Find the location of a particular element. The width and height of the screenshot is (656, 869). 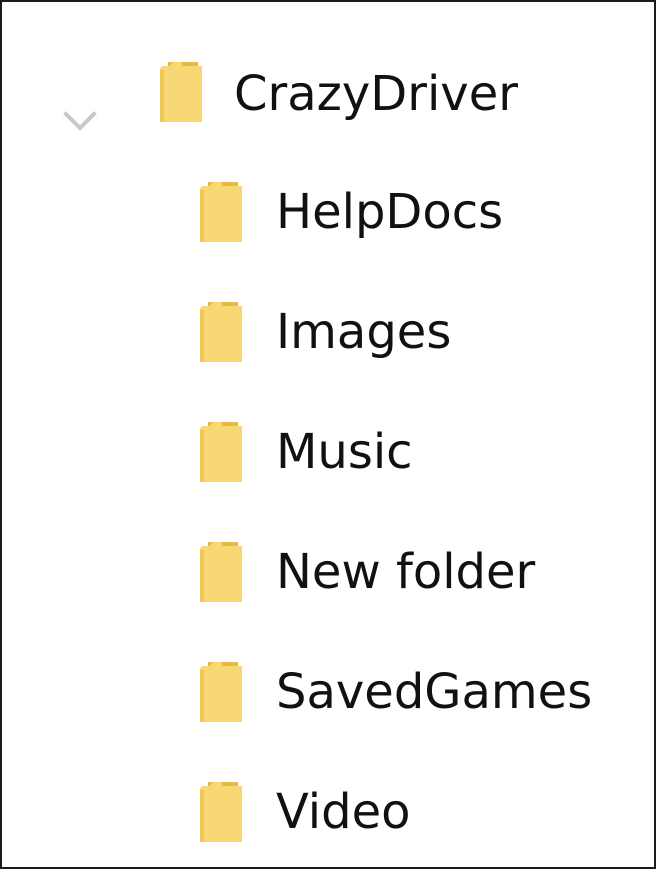

tree-item-crazydriver: CrazyDriver is located at coordinates (328, 92).